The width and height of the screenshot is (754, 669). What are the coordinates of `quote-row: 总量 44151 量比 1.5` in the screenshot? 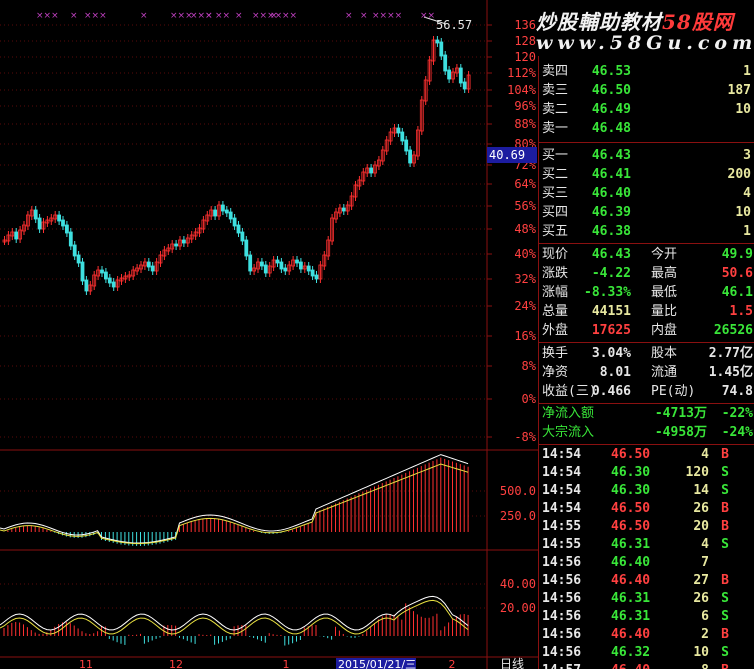 It's located at (646, 312).